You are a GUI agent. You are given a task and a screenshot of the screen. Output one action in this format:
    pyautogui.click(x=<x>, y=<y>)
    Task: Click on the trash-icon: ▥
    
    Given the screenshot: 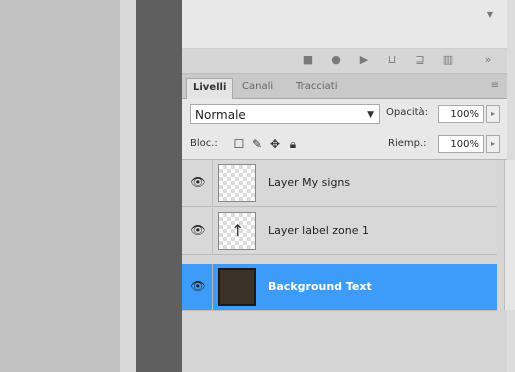 What is the action you would take?
    pyautogui.click(x=448, y=60)
    